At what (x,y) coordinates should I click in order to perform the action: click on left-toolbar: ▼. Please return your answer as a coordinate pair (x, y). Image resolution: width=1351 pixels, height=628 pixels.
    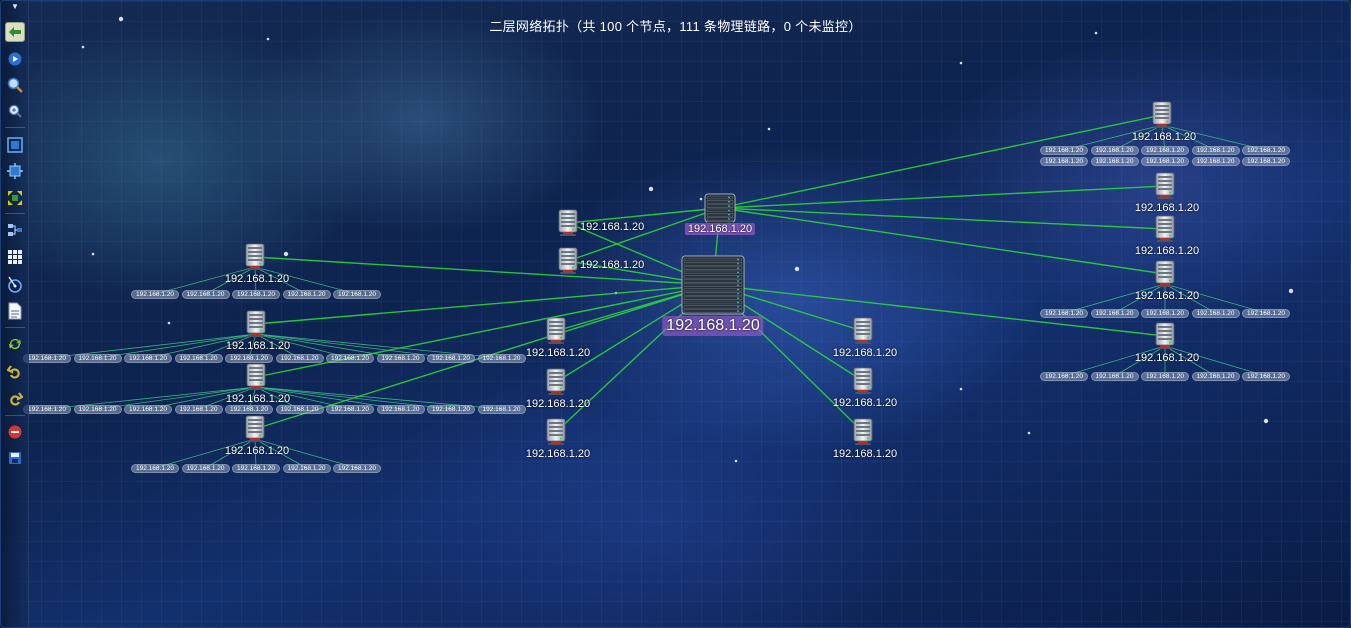
    Looking at the image, I should click on (15, 314).